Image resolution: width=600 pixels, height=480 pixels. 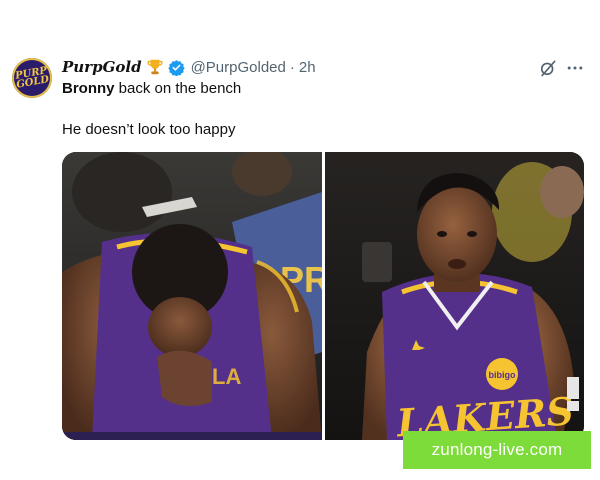 I want to click on display-name: PurpGold, so click(x=102, y=67).